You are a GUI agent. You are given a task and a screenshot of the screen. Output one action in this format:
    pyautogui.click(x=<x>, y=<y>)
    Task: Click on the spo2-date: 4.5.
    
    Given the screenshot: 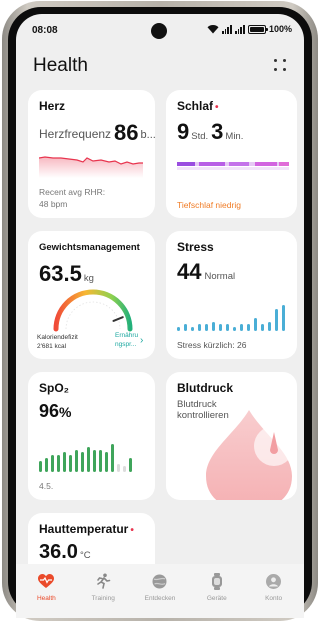 What is the action you would take?
    pyautogui.click(x=46, y=486)
    